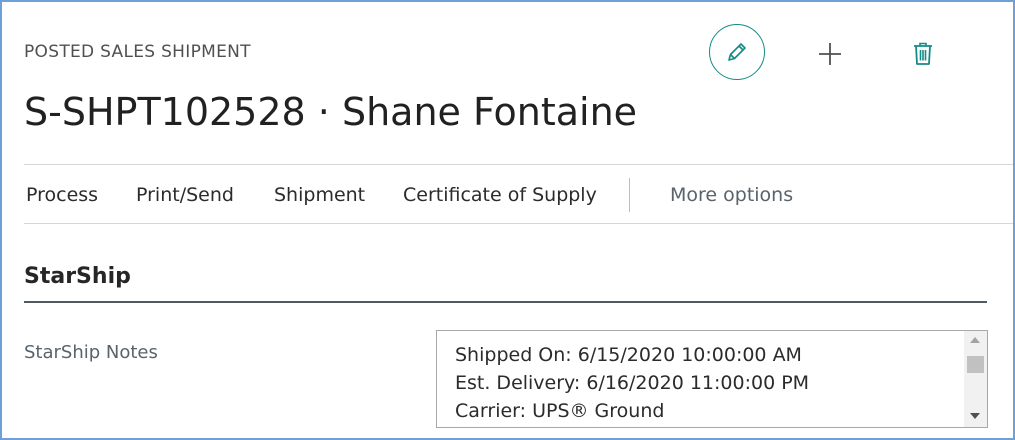 The image size is (1015, 440). I want to click on notes-line: Est. Delivery: 6/16/2020 11:00:00 PM, so click(632, 383).